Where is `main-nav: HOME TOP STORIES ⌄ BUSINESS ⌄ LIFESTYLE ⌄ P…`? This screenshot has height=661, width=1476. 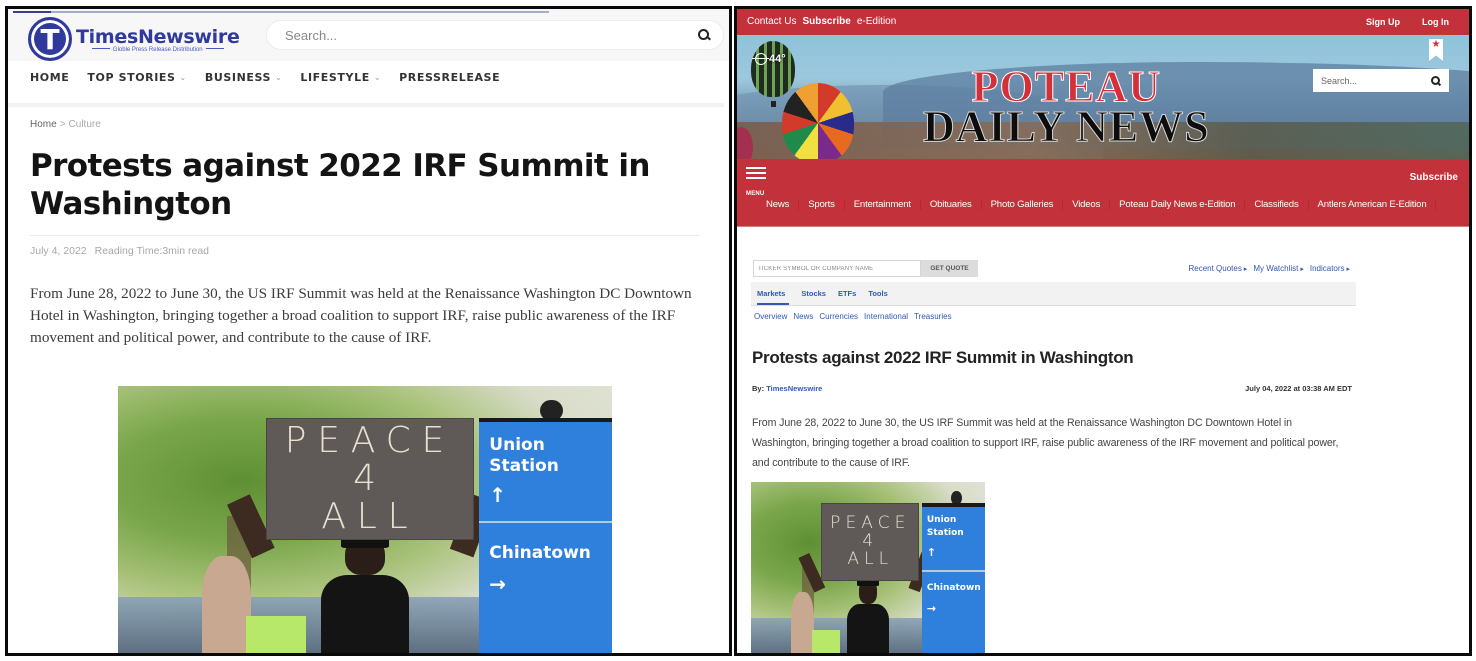
main-nav: HOME TOP STORIES ⌄ BUSINESS ⌄ LIFESTYLE ⌄ P… is located at coordinates (274, 77).